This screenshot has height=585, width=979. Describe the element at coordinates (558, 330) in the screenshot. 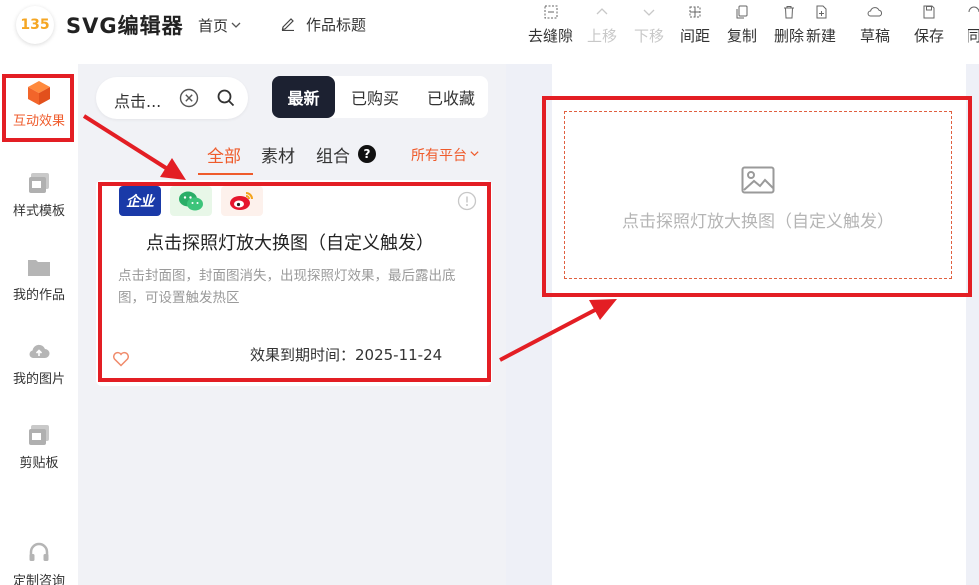

I see `arrow-card-to-canvas` at that location.